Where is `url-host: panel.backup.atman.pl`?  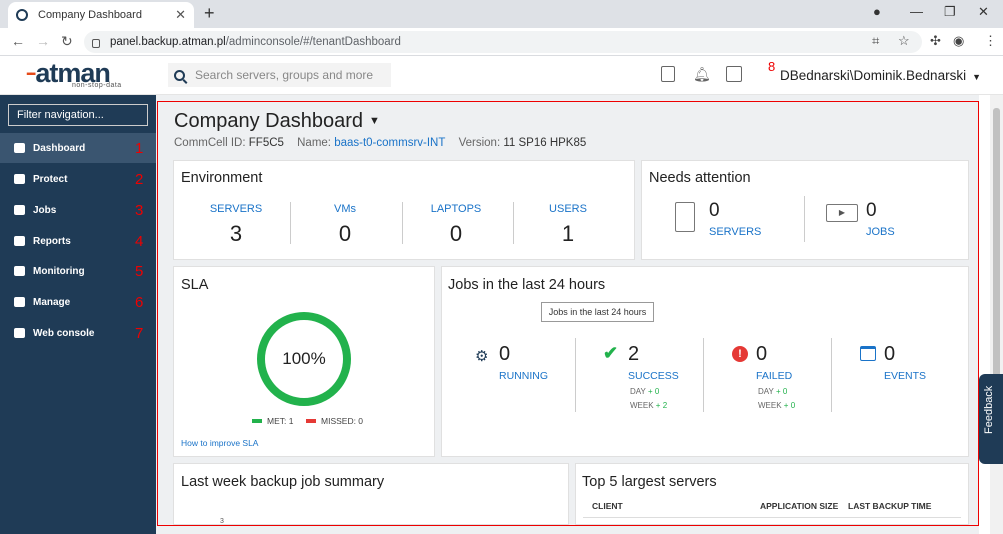
url-host: panel.backup.atman.pl is located at coordinates (168, 42).